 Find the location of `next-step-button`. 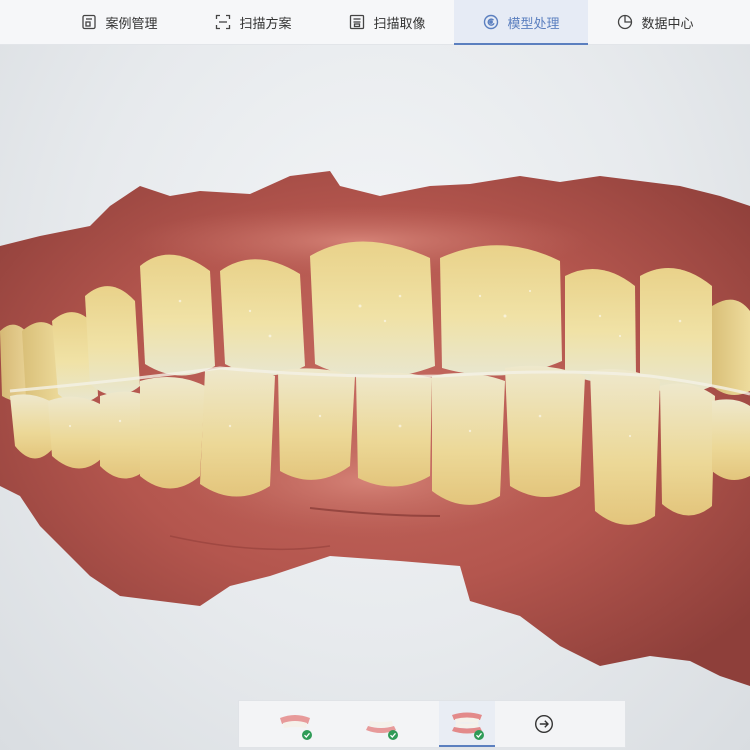

next-step-button is located at coordinates (544, 724).